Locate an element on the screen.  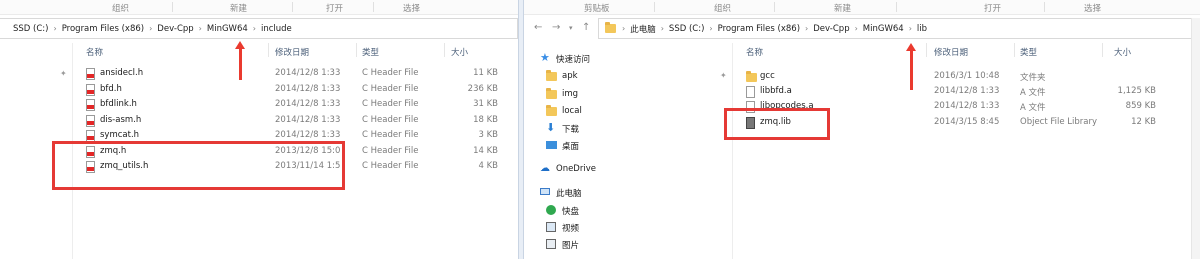
file-type: 文件夹 is located at coordinates (1033, 78).